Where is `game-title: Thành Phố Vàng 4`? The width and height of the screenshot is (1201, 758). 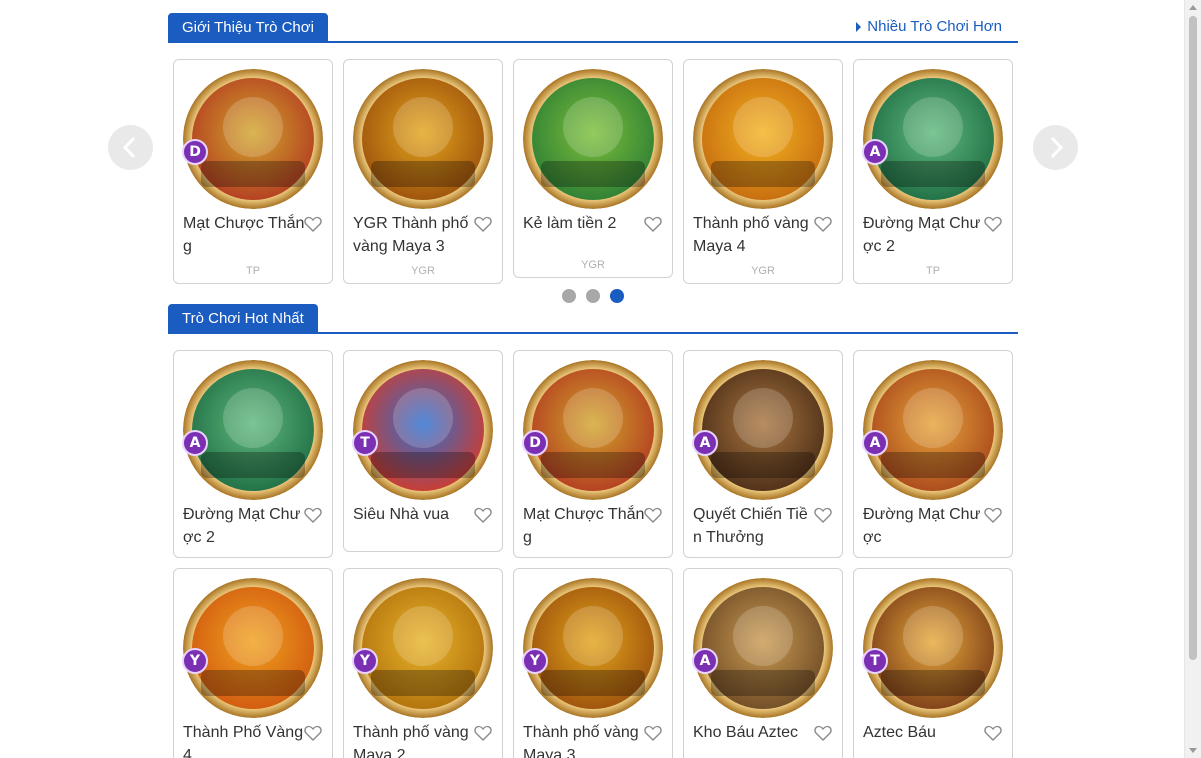
game-title: Thành Phố Vàng 4 is located at coordinates (243, 741).